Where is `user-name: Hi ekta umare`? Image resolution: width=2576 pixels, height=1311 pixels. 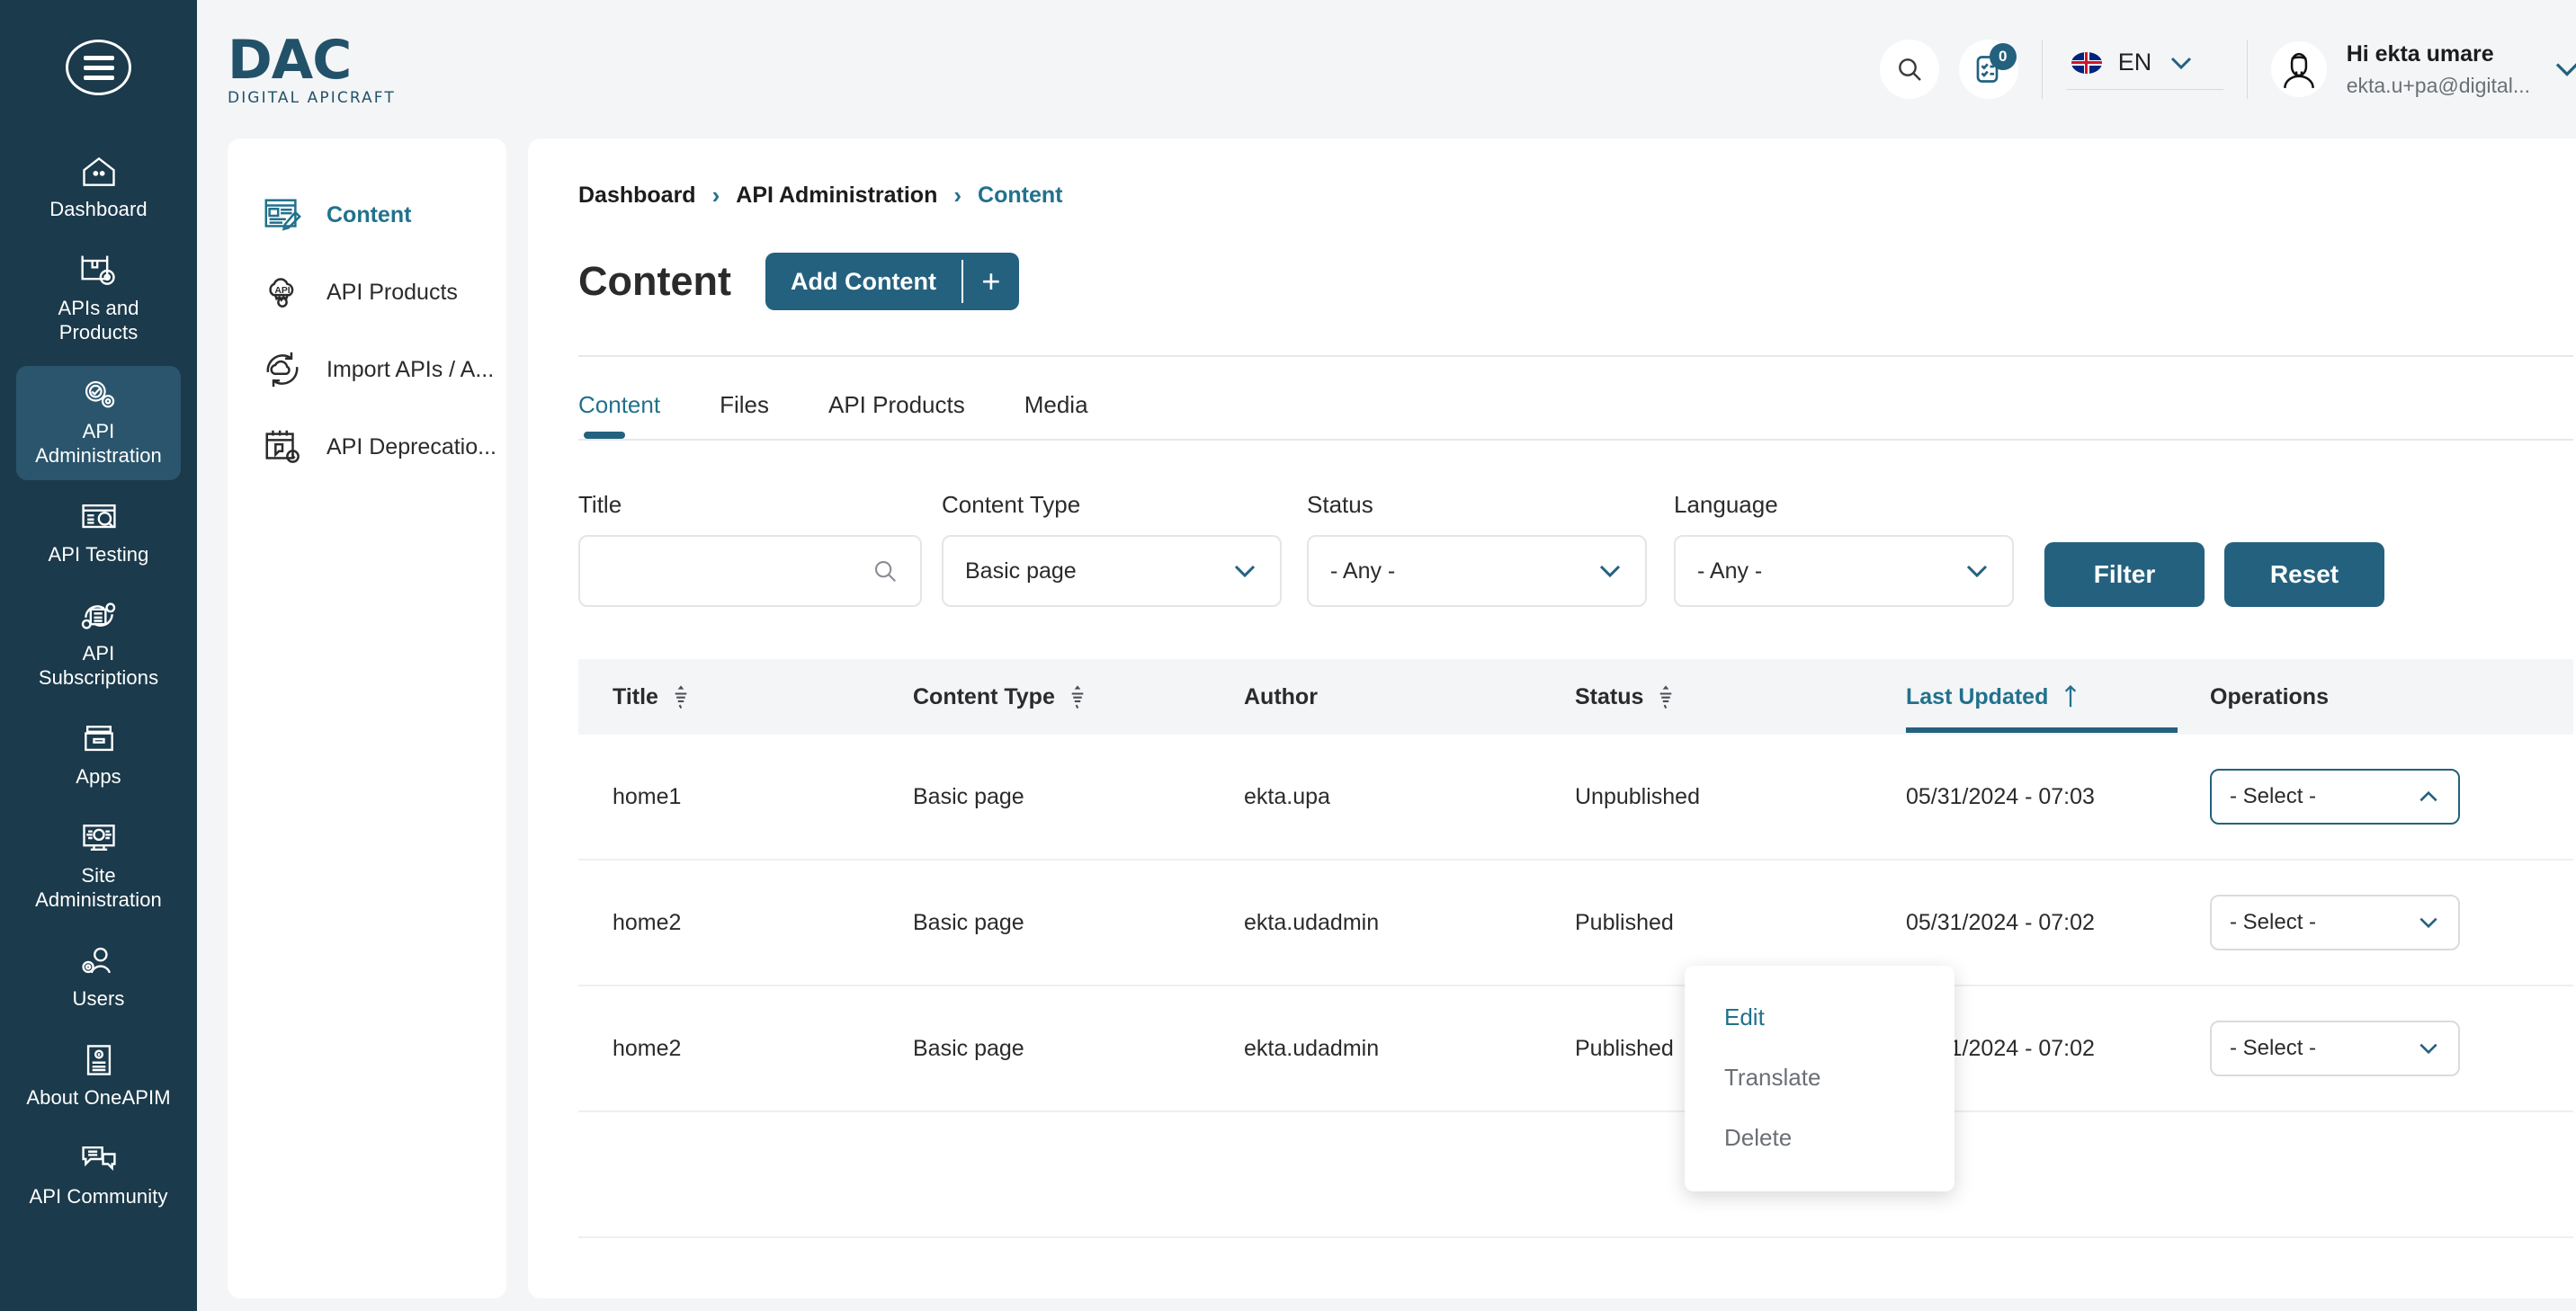
user-name: Hi ekta umare is located at coordinates (2420, 53).